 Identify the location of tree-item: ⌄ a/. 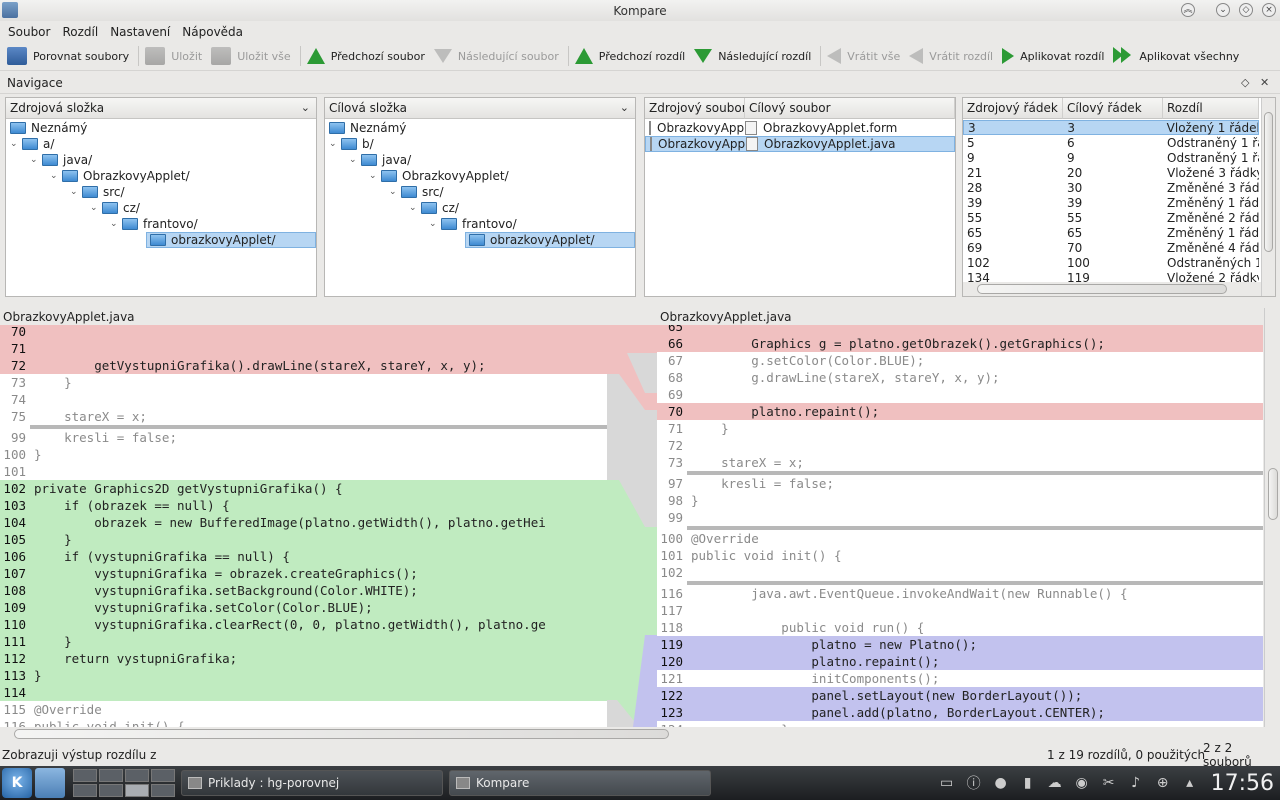
(32, 144).